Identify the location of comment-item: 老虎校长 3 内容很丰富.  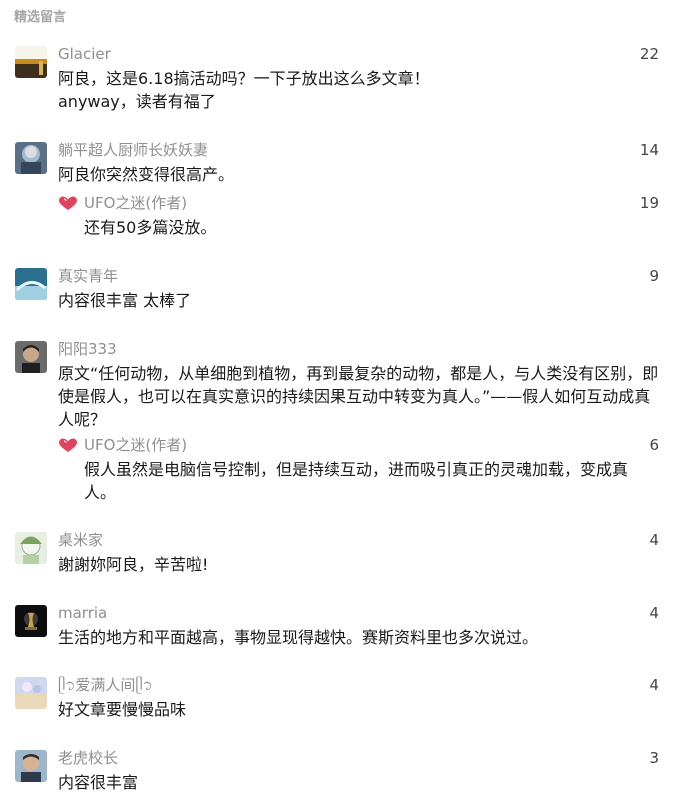
(337, 772).